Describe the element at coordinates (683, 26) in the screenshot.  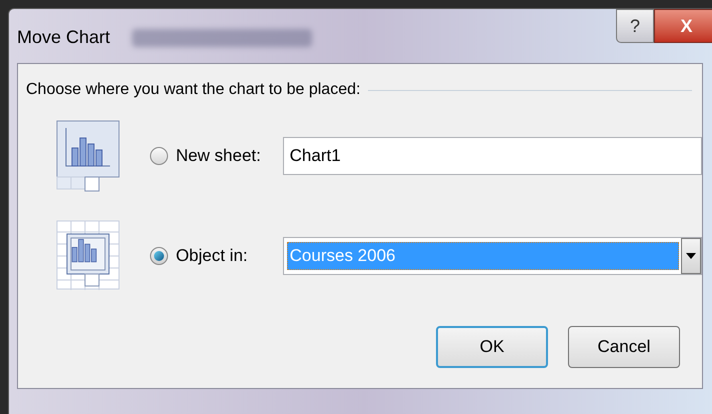
I see `close-button: X` at that location.